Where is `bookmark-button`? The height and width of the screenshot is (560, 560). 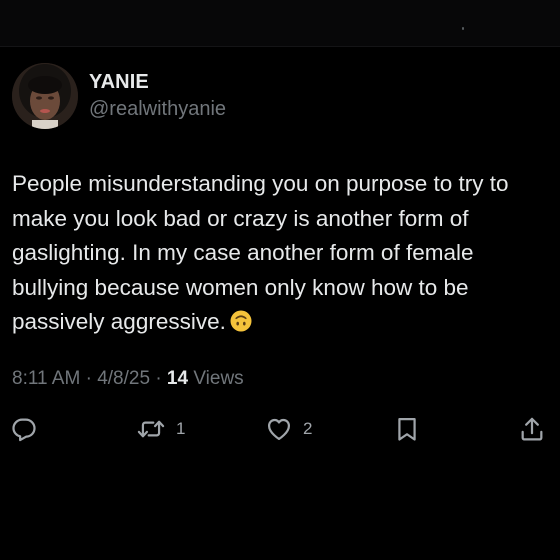
bookmark-button is located at coordinates (407, 429).